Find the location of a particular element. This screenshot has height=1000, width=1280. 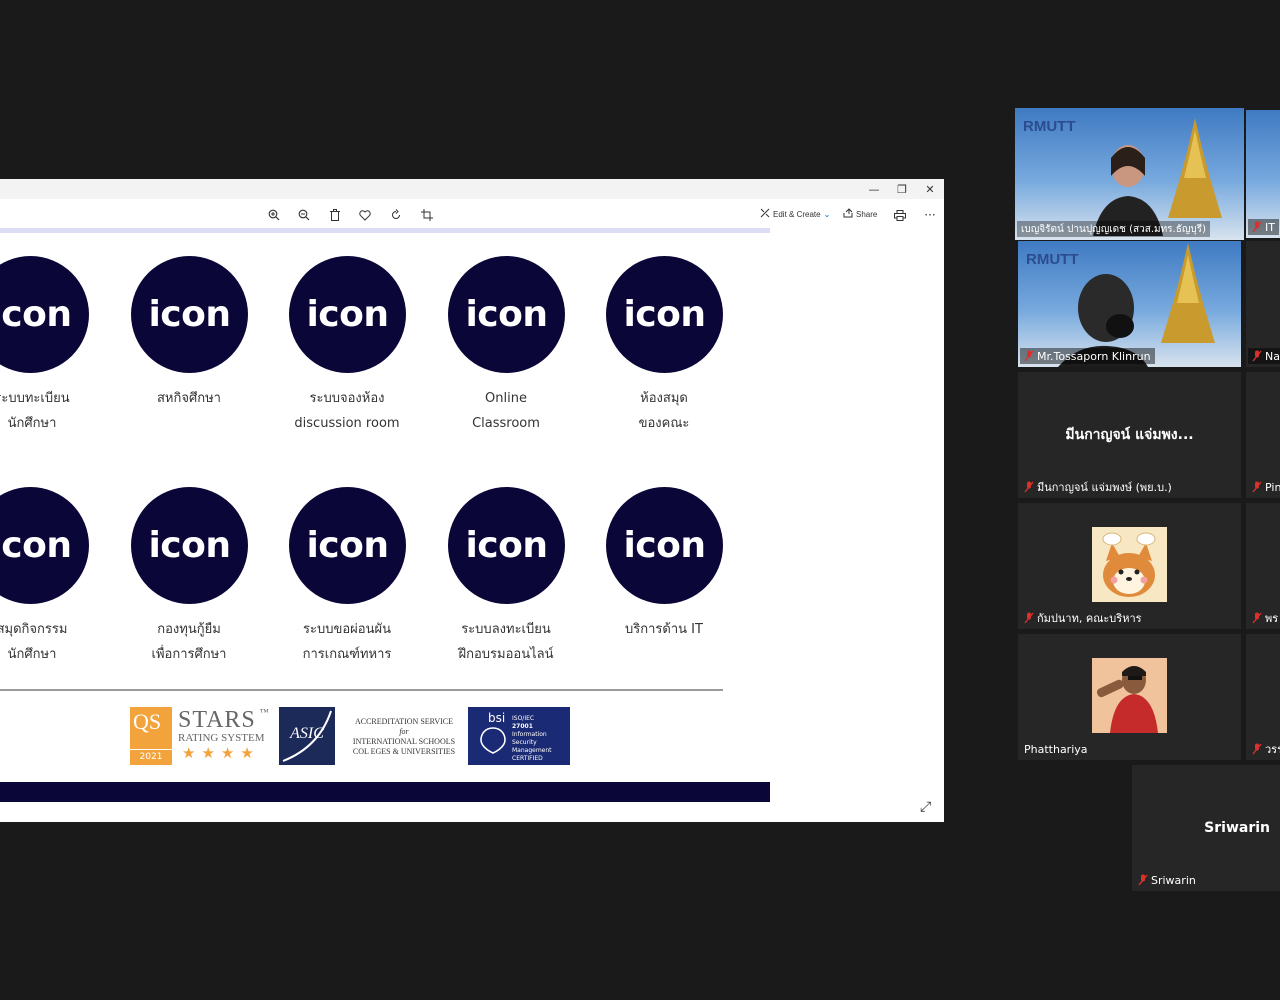

participant-tile-partial: Na is located at coordinates (1263, 304).